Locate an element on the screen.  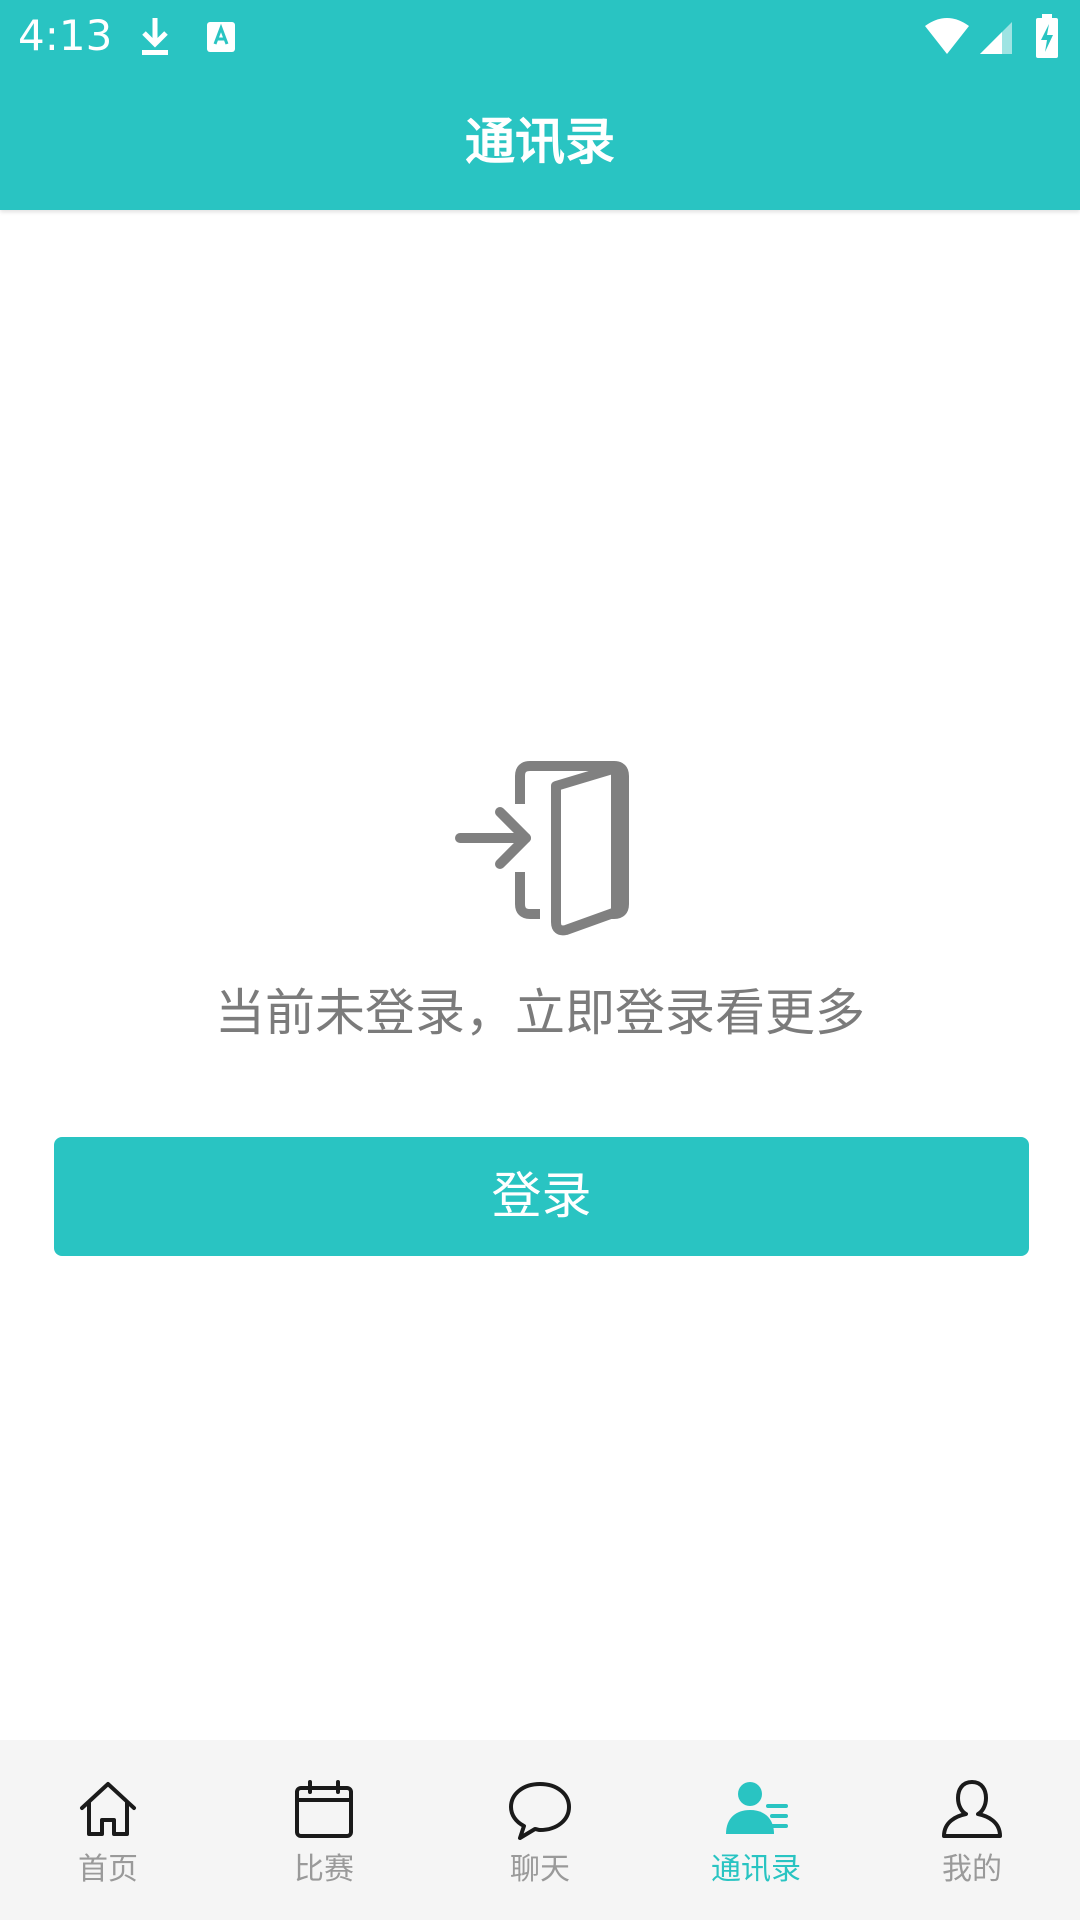
bottom-nav: 首页 比赛 聊天 通讯录 我的 is located at coordinates (540, 1830).